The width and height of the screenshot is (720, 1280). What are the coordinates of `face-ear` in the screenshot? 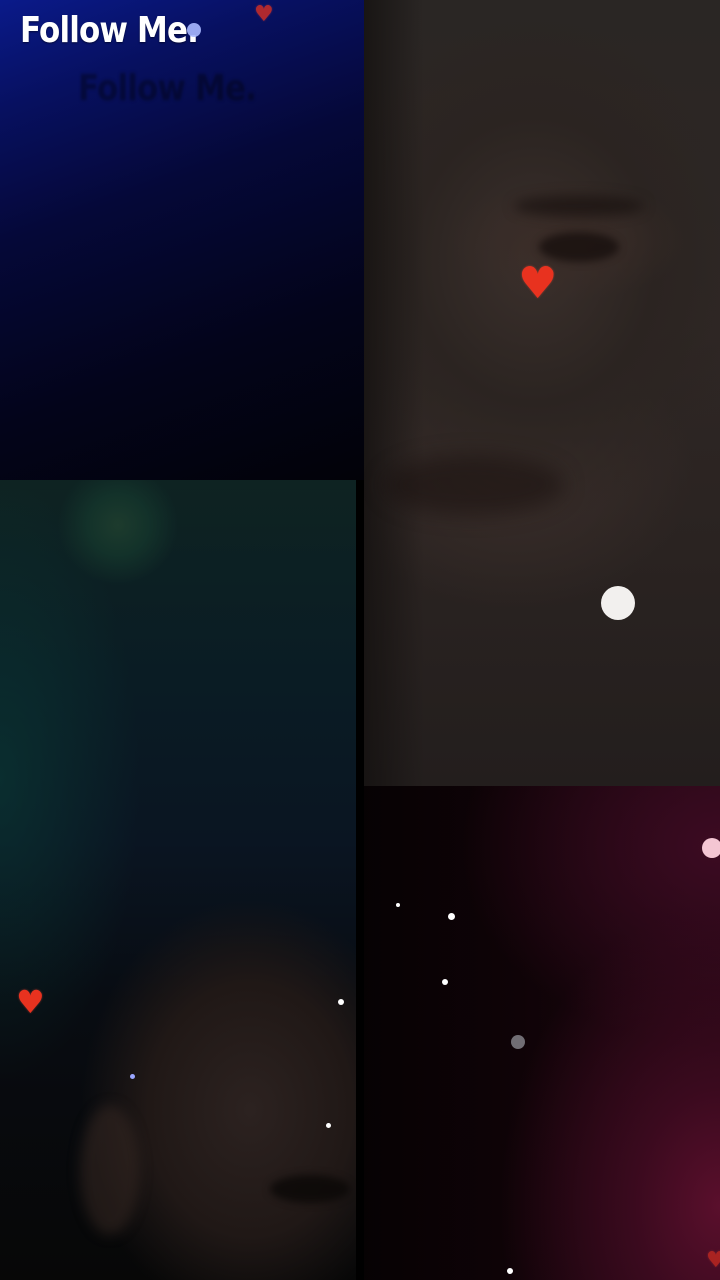 It's located at (110, 1170).